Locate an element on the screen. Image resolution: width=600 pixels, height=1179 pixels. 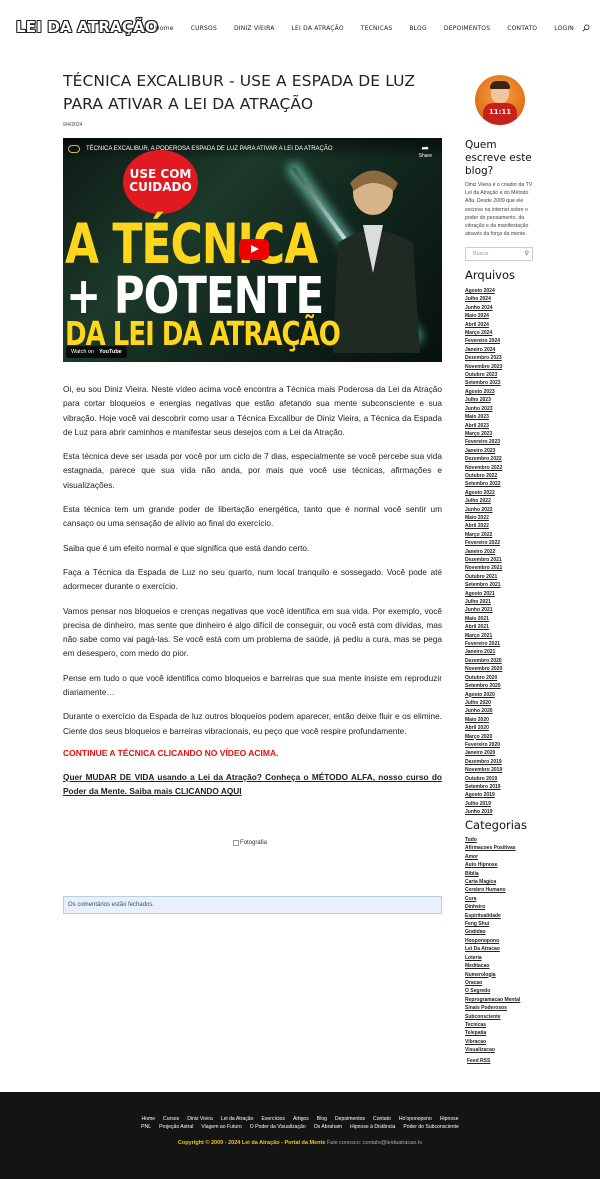
archive-link: Dezembro 2023 is located at coordinates (483, 358).